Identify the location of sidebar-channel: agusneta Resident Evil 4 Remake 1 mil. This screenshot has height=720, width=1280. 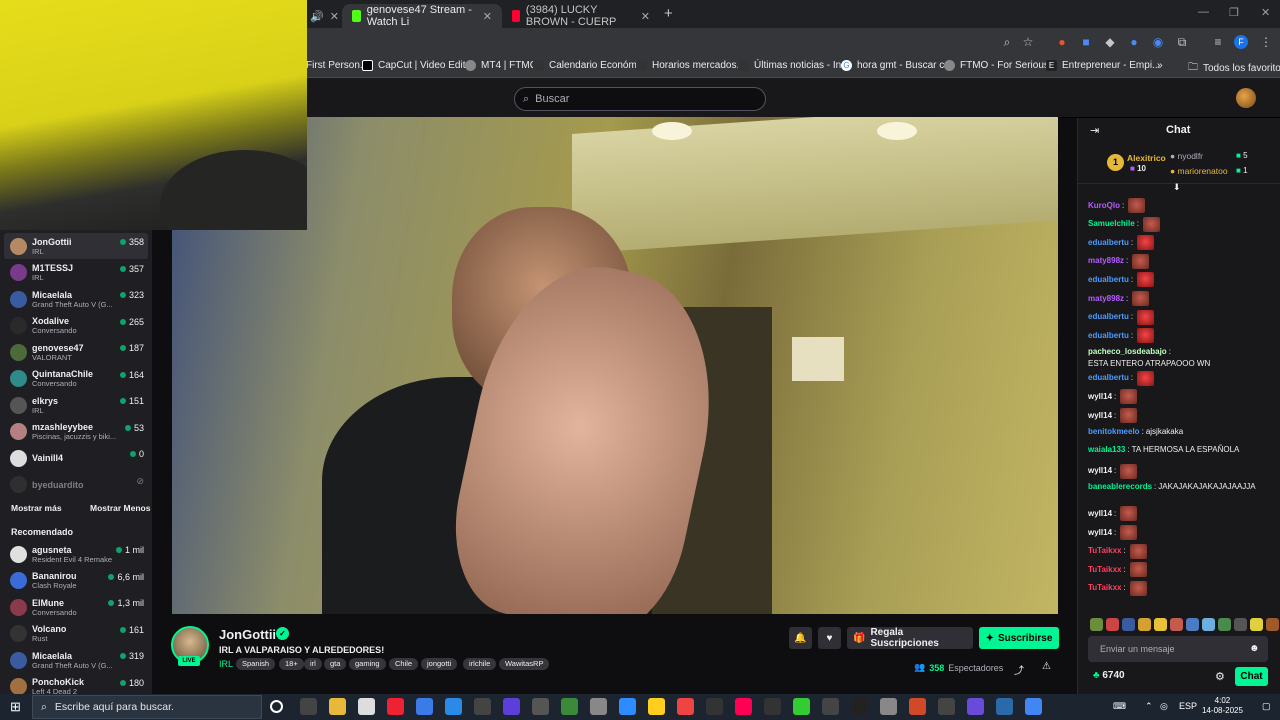
(76, 554).